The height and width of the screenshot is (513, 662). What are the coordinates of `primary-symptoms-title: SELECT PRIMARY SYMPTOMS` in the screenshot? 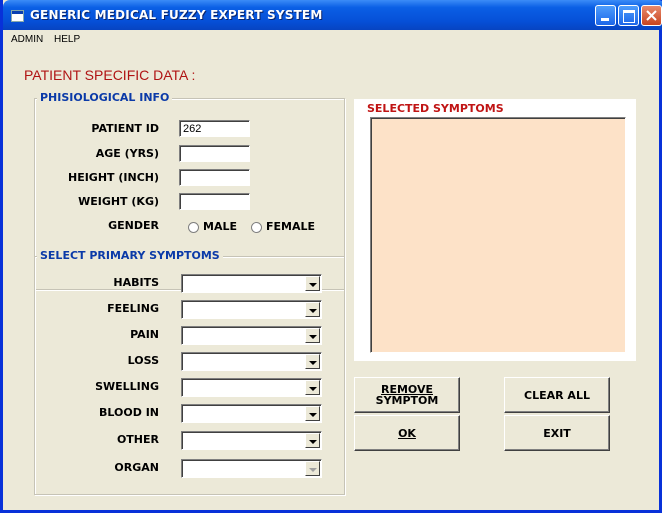 It's located at (130, 255).